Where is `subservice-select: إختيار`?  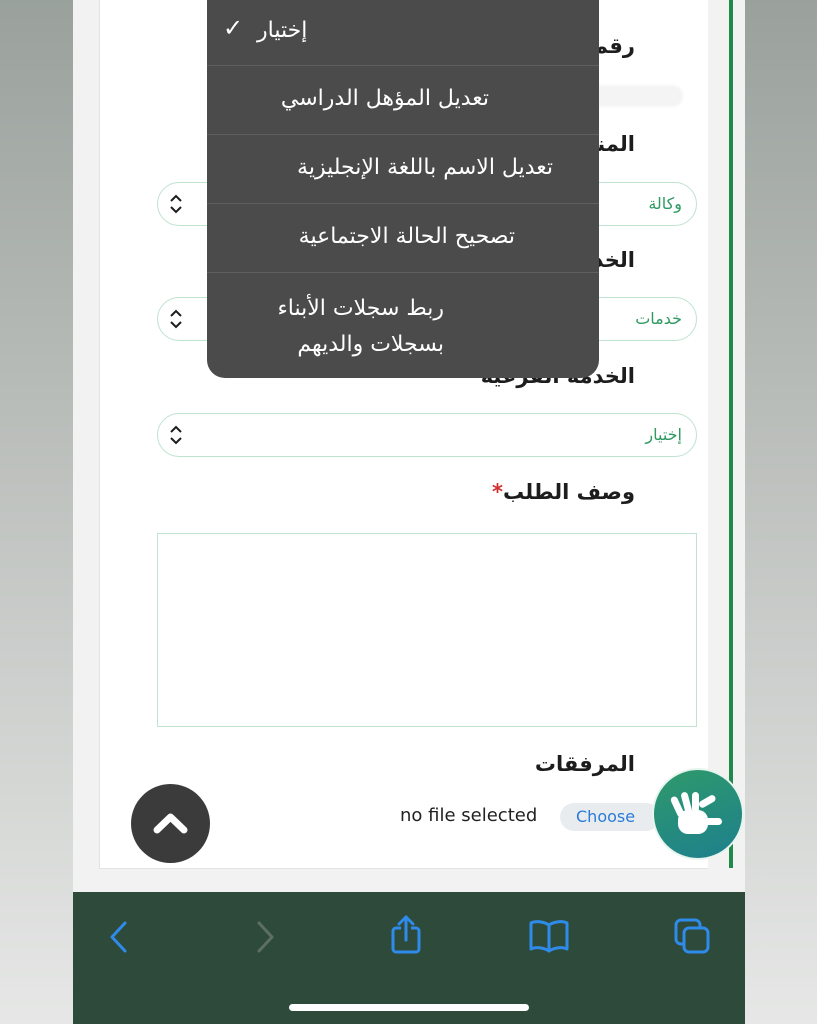 subservice-select: إختيار is located at coordinates (427, 435).